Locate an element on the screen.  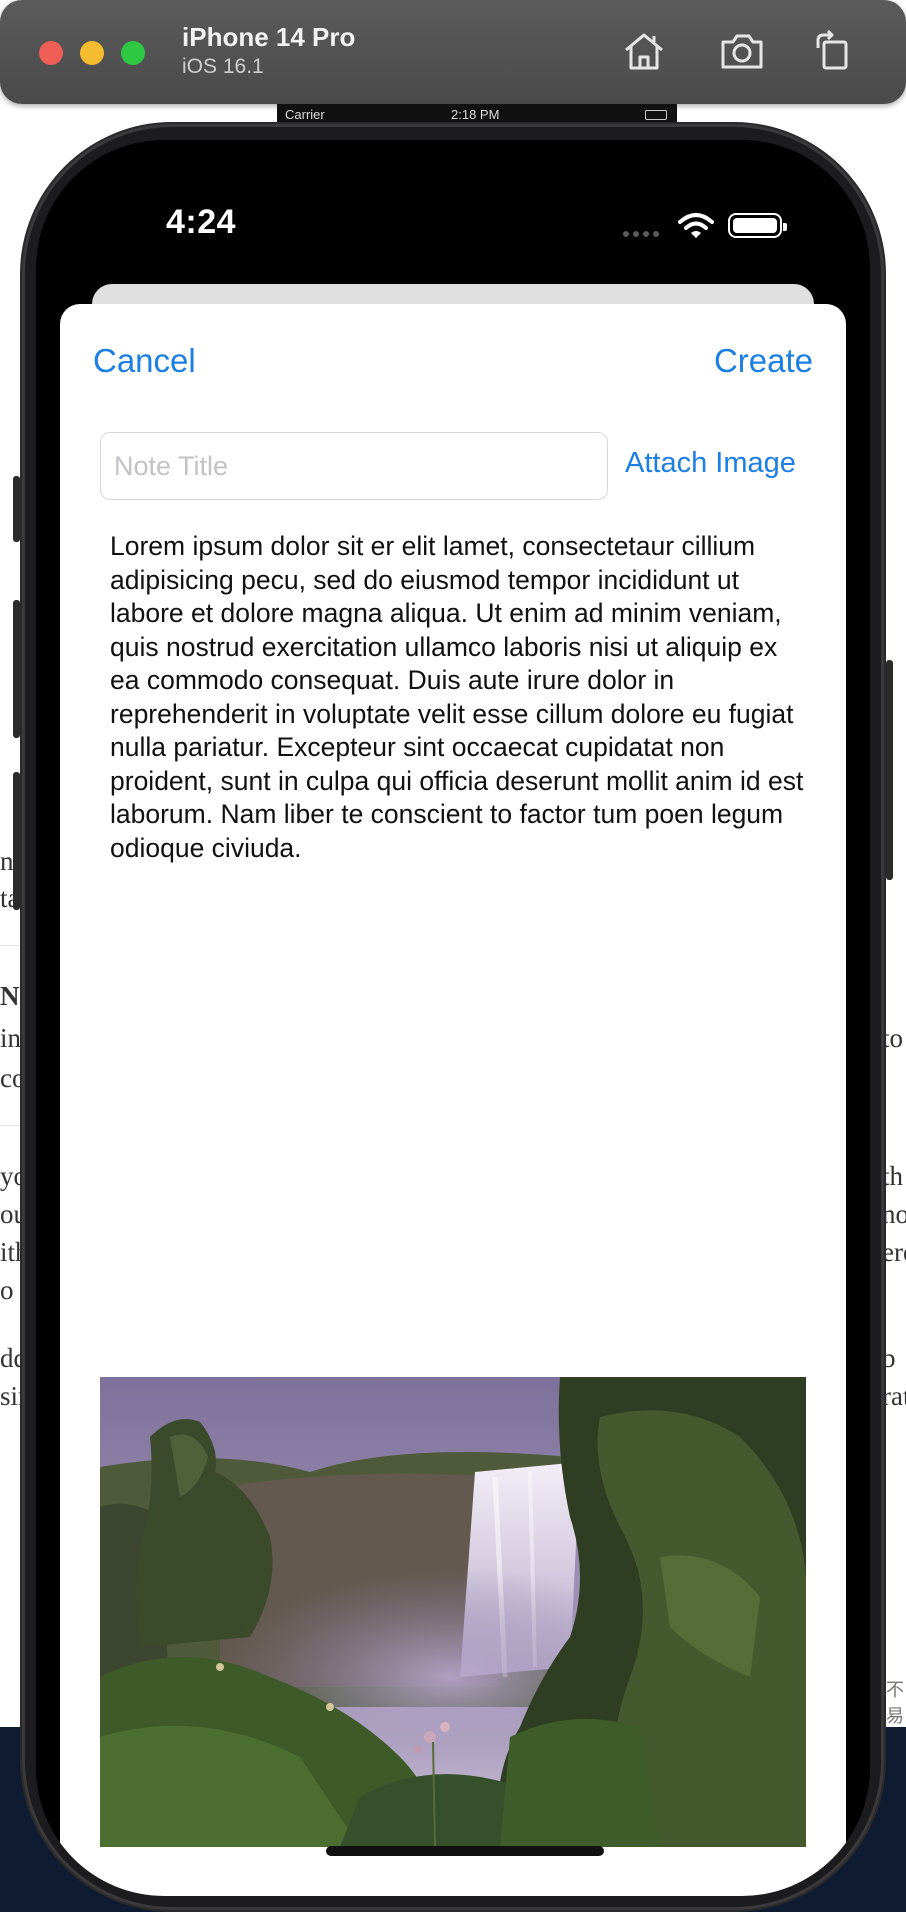
bg-text-fragment: ith is located at coordinates (12, 1252).